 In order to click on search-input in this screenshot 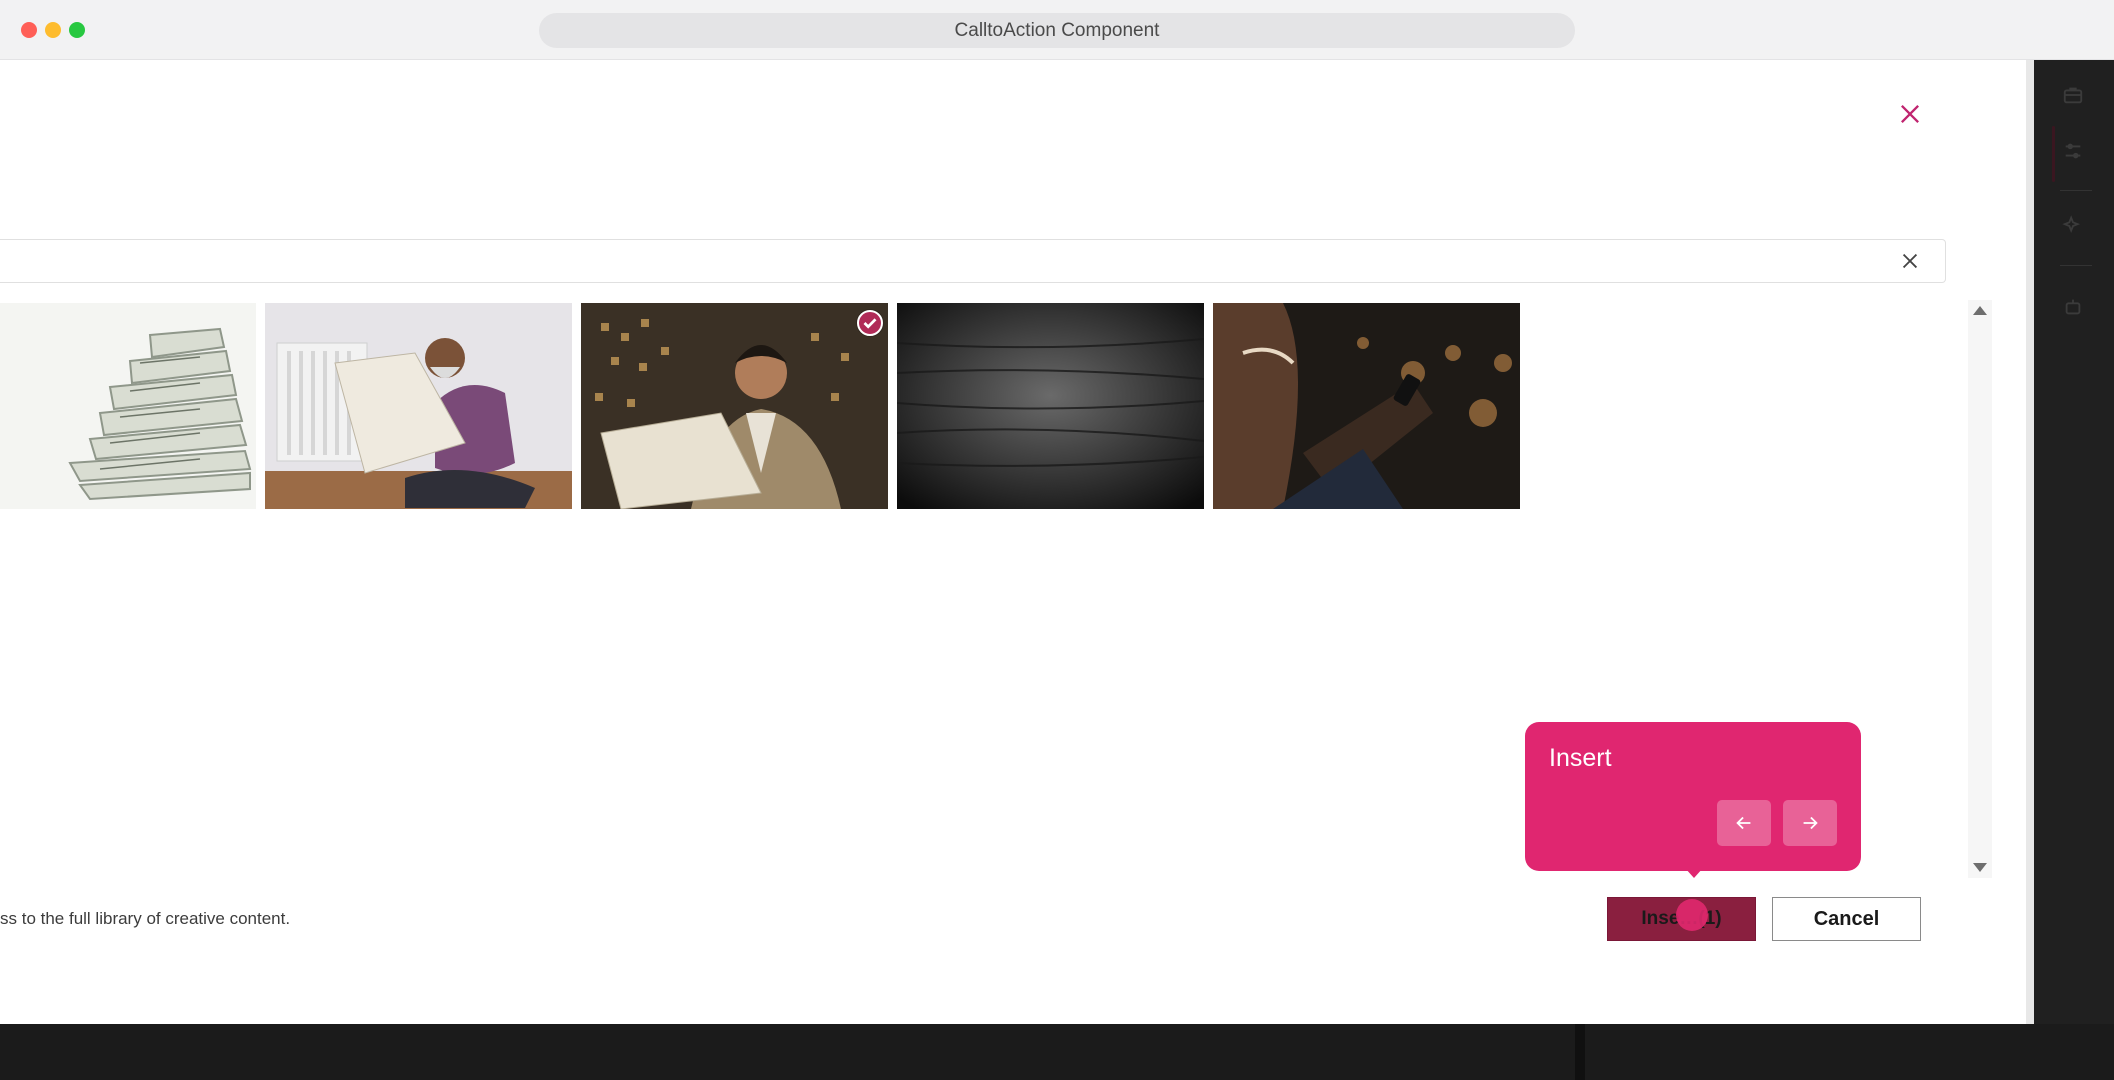, I will do `click(935, 261)`.